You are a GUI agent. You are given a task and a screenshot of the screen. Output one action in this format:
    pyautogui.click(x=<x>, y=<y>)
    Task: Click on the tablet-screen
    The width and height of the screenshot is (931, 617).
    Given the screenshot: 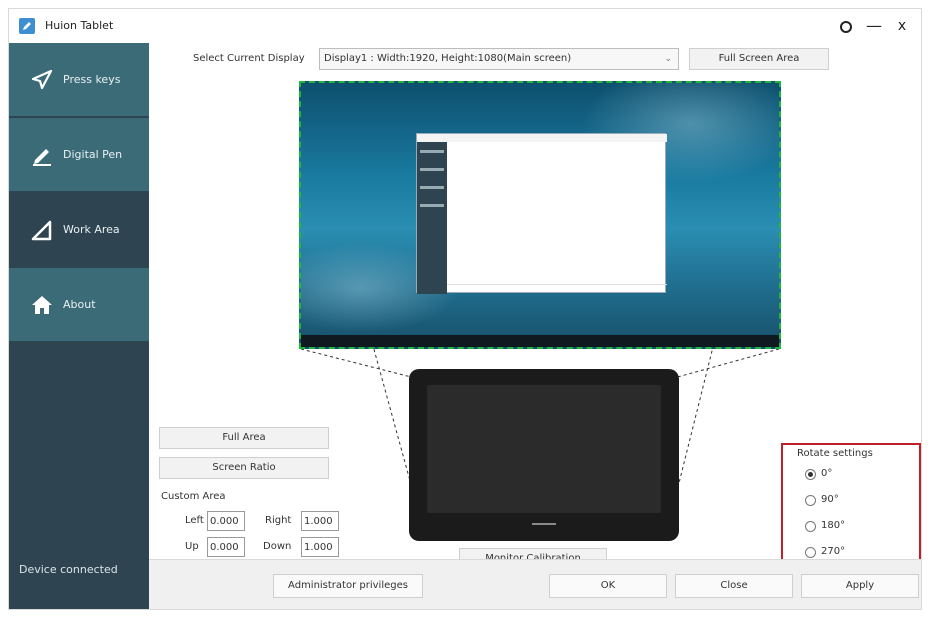 What is the action you would take?
    pyautogui.click(x=544, y=449)
    